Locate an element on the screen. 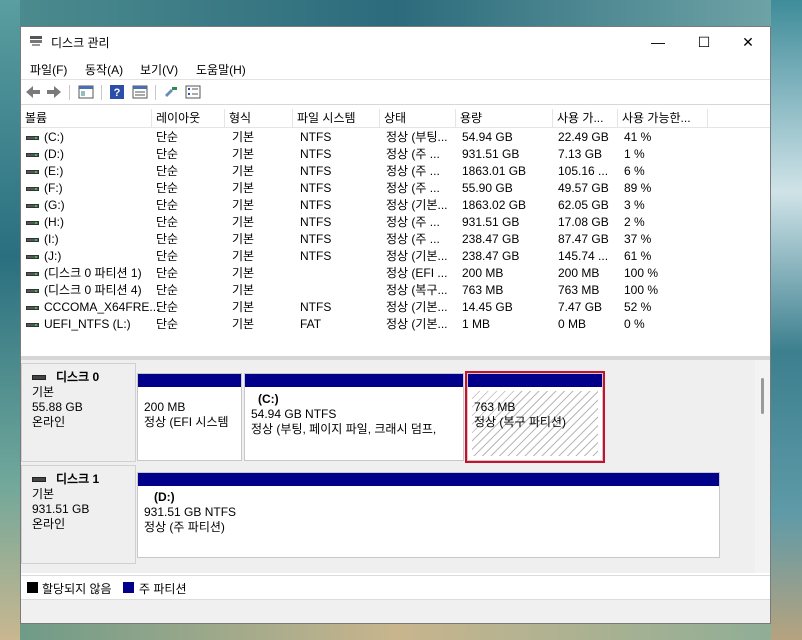 The width and height of the screenshot is (802, 640). desktop-background-top is located at coordinates (395, 13).